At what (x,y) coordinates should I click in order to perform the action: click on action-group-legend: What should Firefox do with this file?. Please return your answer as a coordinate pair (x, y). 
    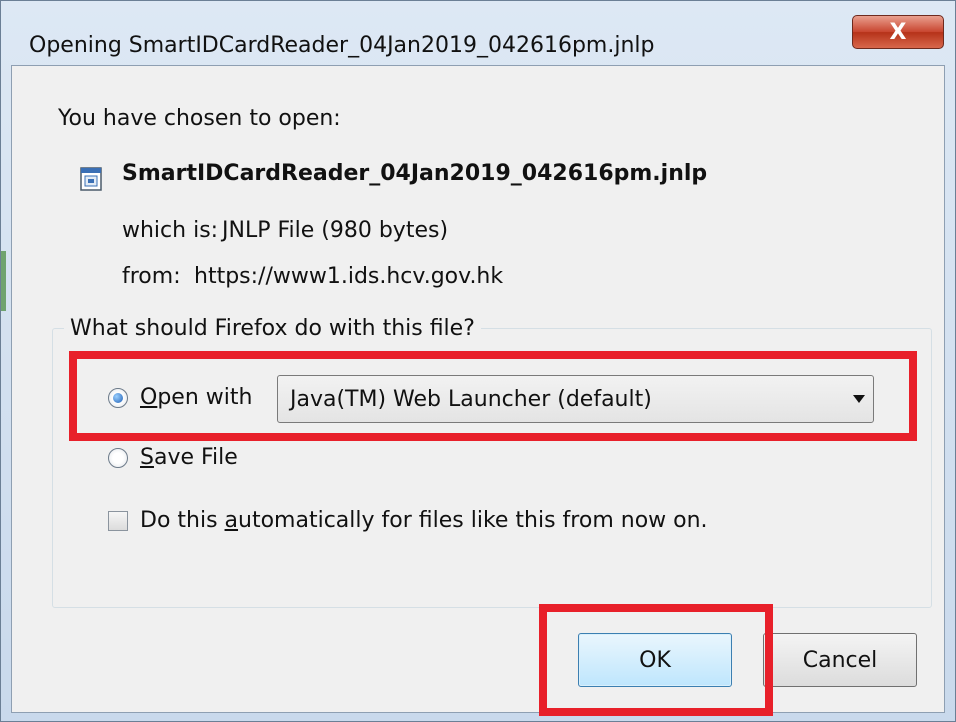
    Looking at the image, I should click on (272, 328).